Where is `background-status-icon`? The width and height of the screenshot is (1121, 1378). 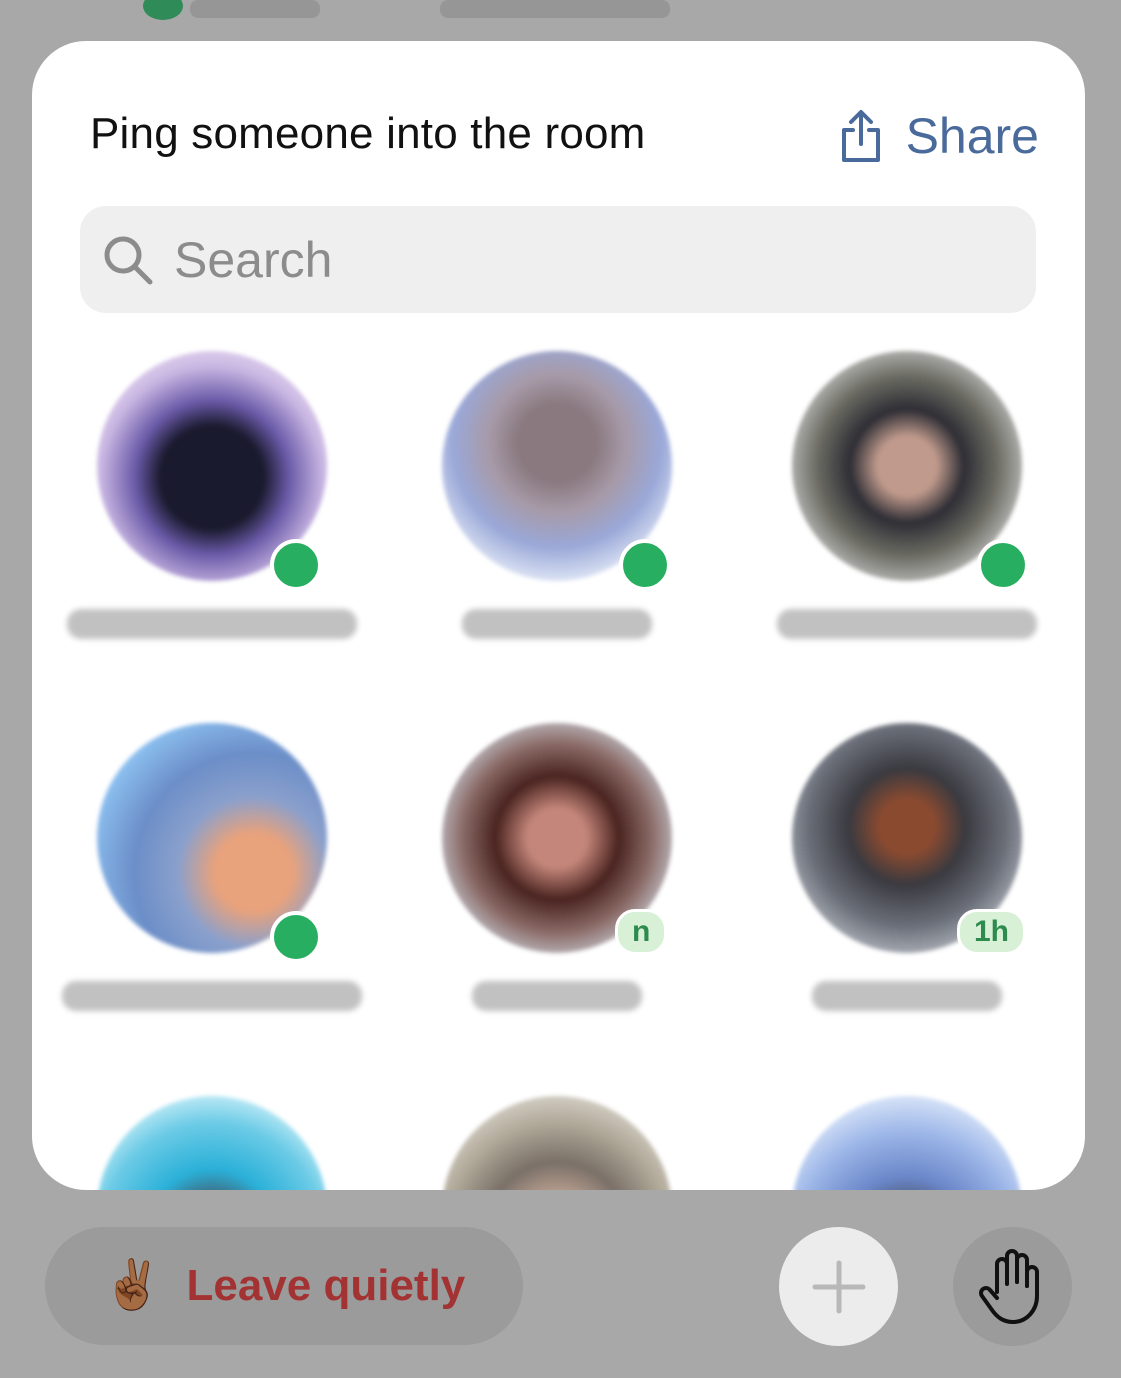 background-status-icon is located at coordinates (163, 10).